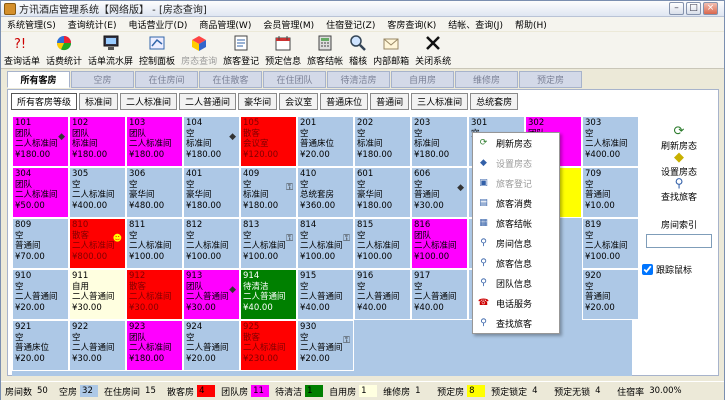 This screenshot has height=400, width=725. I want to click on room-cell: 304 团队 二人标准间 ¥50.00, so click(40, 192).